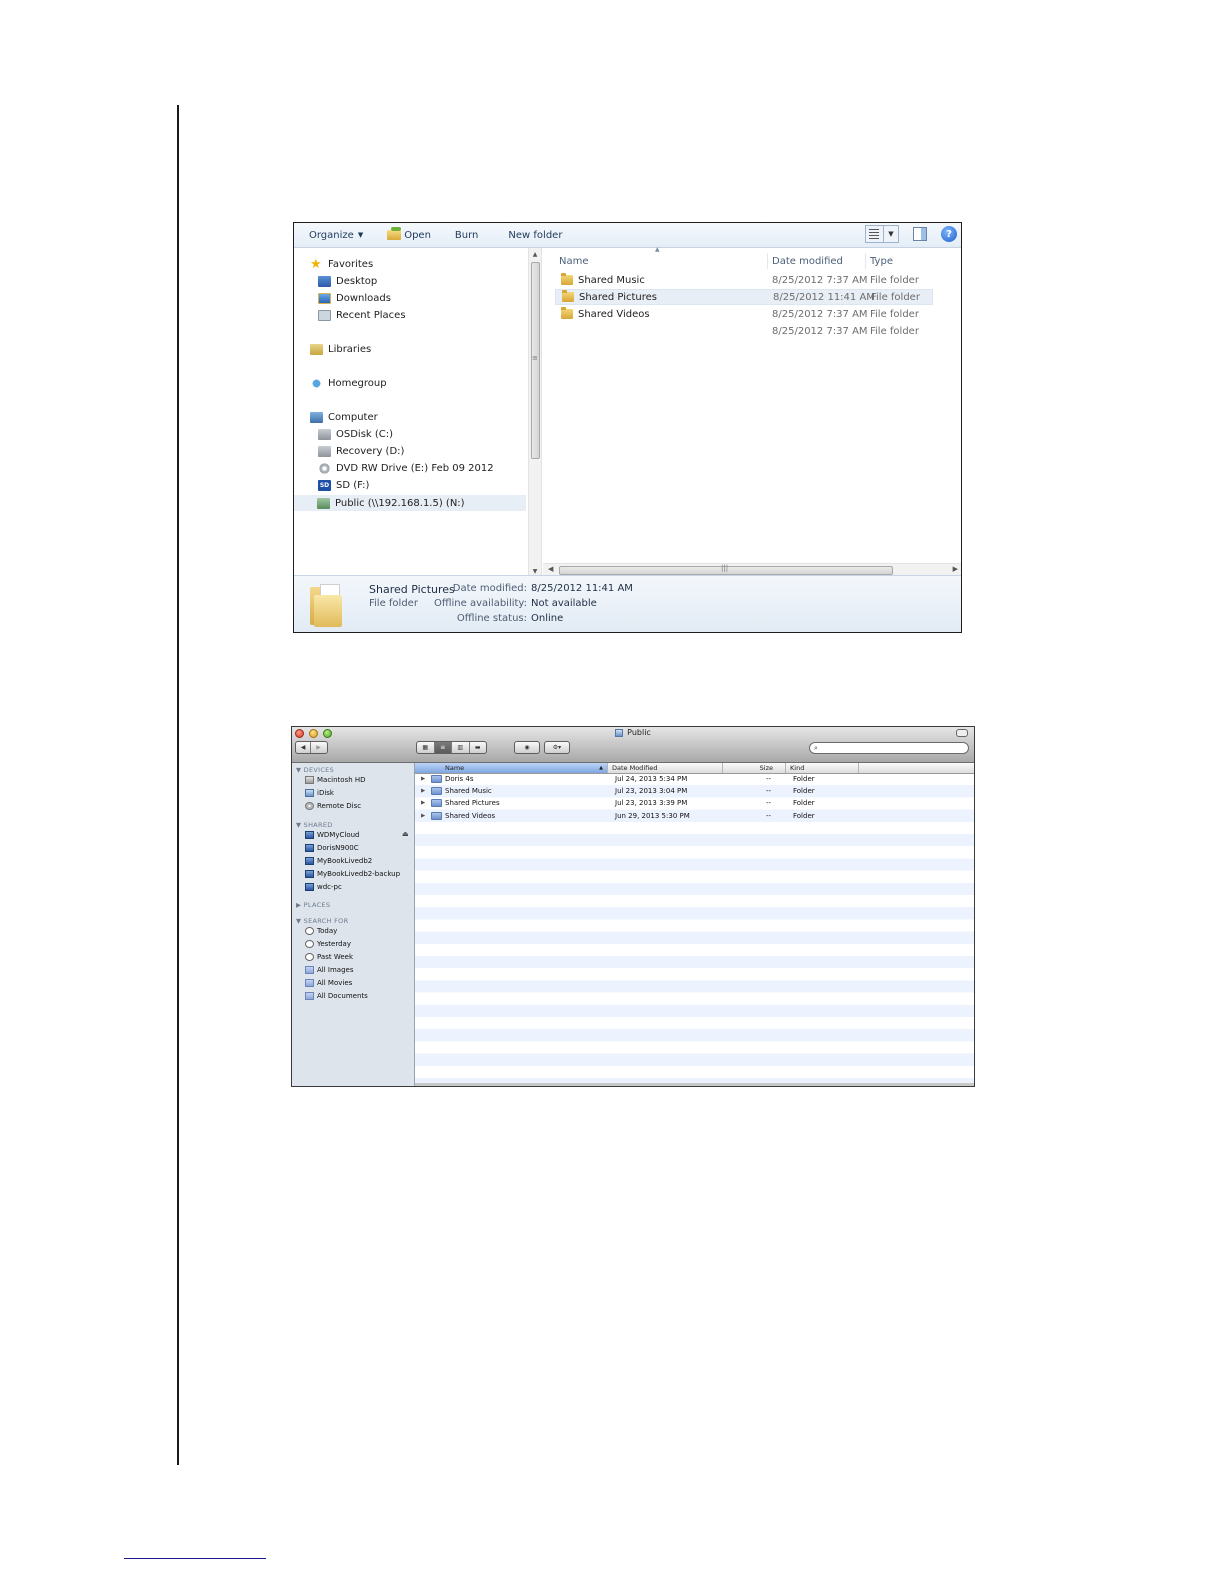  Describe the element at coordinates (195, 1558) in the screenshot. I see `footer-rule` at that location.